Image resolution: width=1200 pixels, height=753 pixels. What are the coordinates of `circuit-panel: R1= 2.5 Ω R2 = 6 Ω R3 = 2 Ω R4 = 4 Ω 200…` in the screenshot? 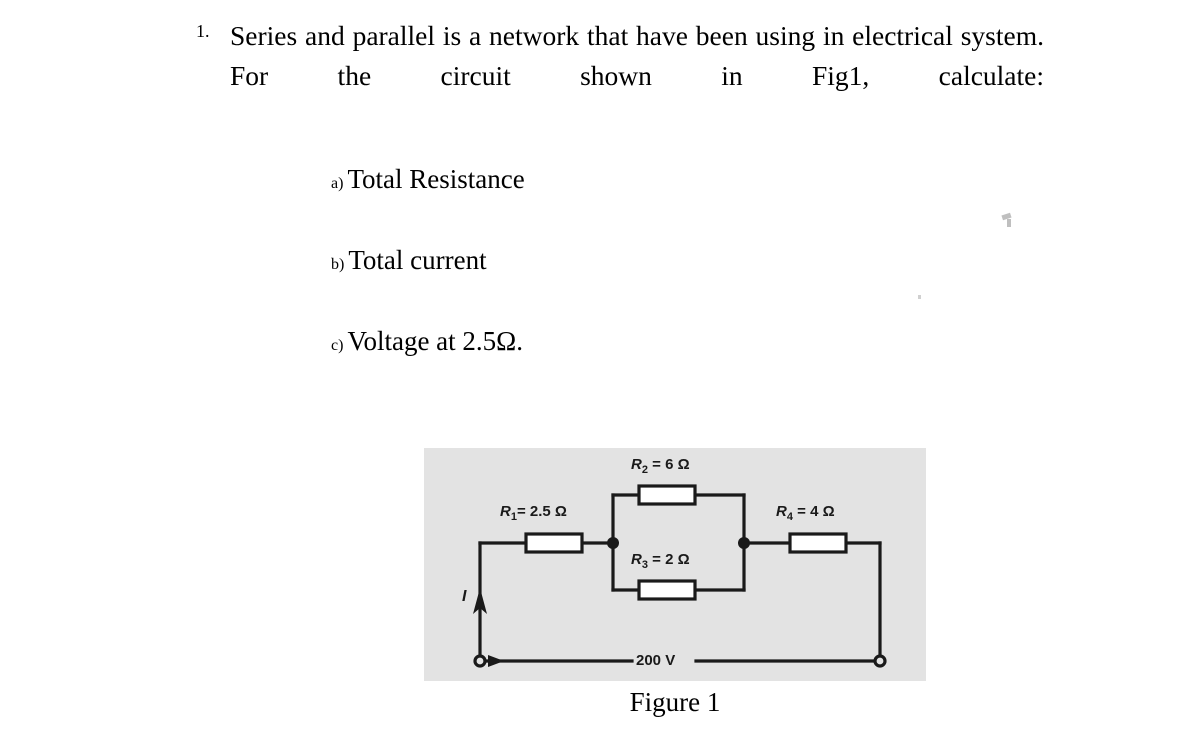 It's located at (675, 564).